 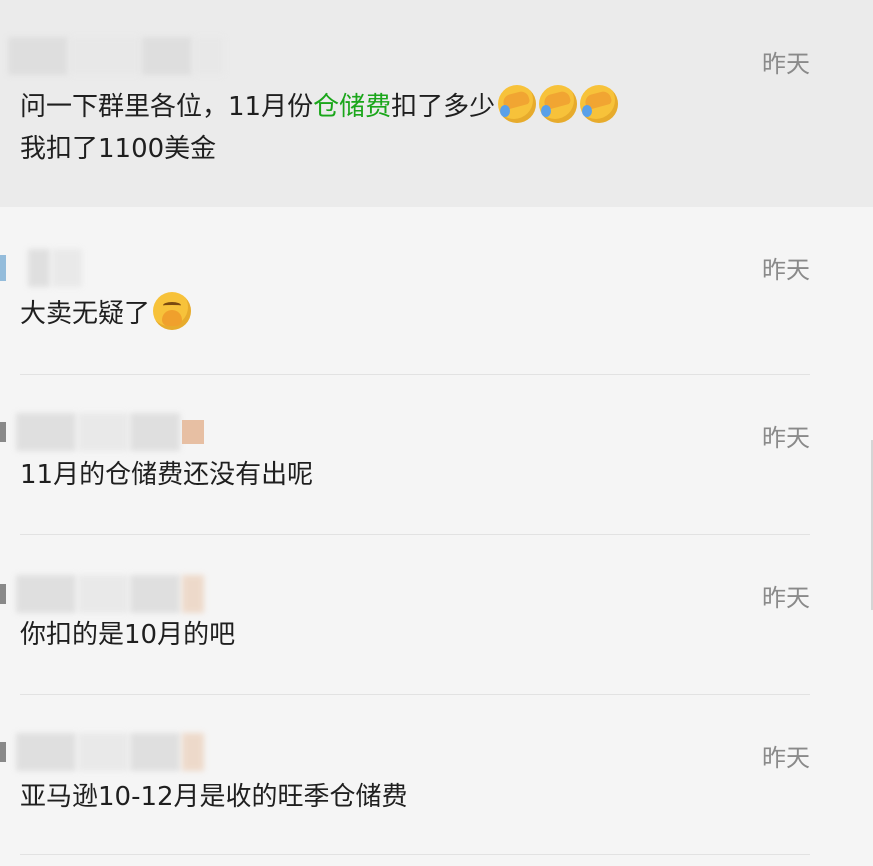 I want to click on message-text-part: 问一下群里各位，11月份, so click(x=167, y=107).